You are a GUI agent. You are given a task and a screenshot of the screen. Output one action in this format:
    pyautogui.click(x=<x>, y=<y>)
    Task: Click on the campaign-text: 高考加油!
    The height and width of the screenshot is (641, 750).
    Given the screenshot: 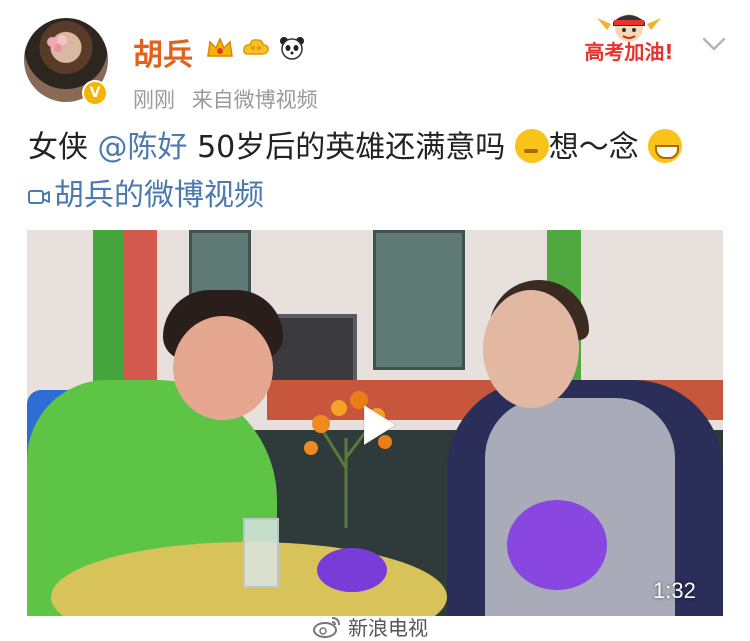 What is the action you would take?
    pyautogui.click(x=629, y=52)
    